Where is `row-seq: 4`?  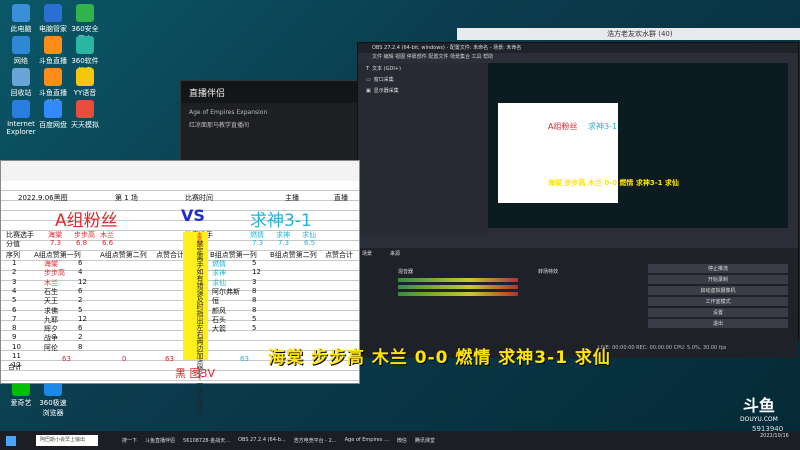 row-seq: 4 is located at coordinates (14, 290).